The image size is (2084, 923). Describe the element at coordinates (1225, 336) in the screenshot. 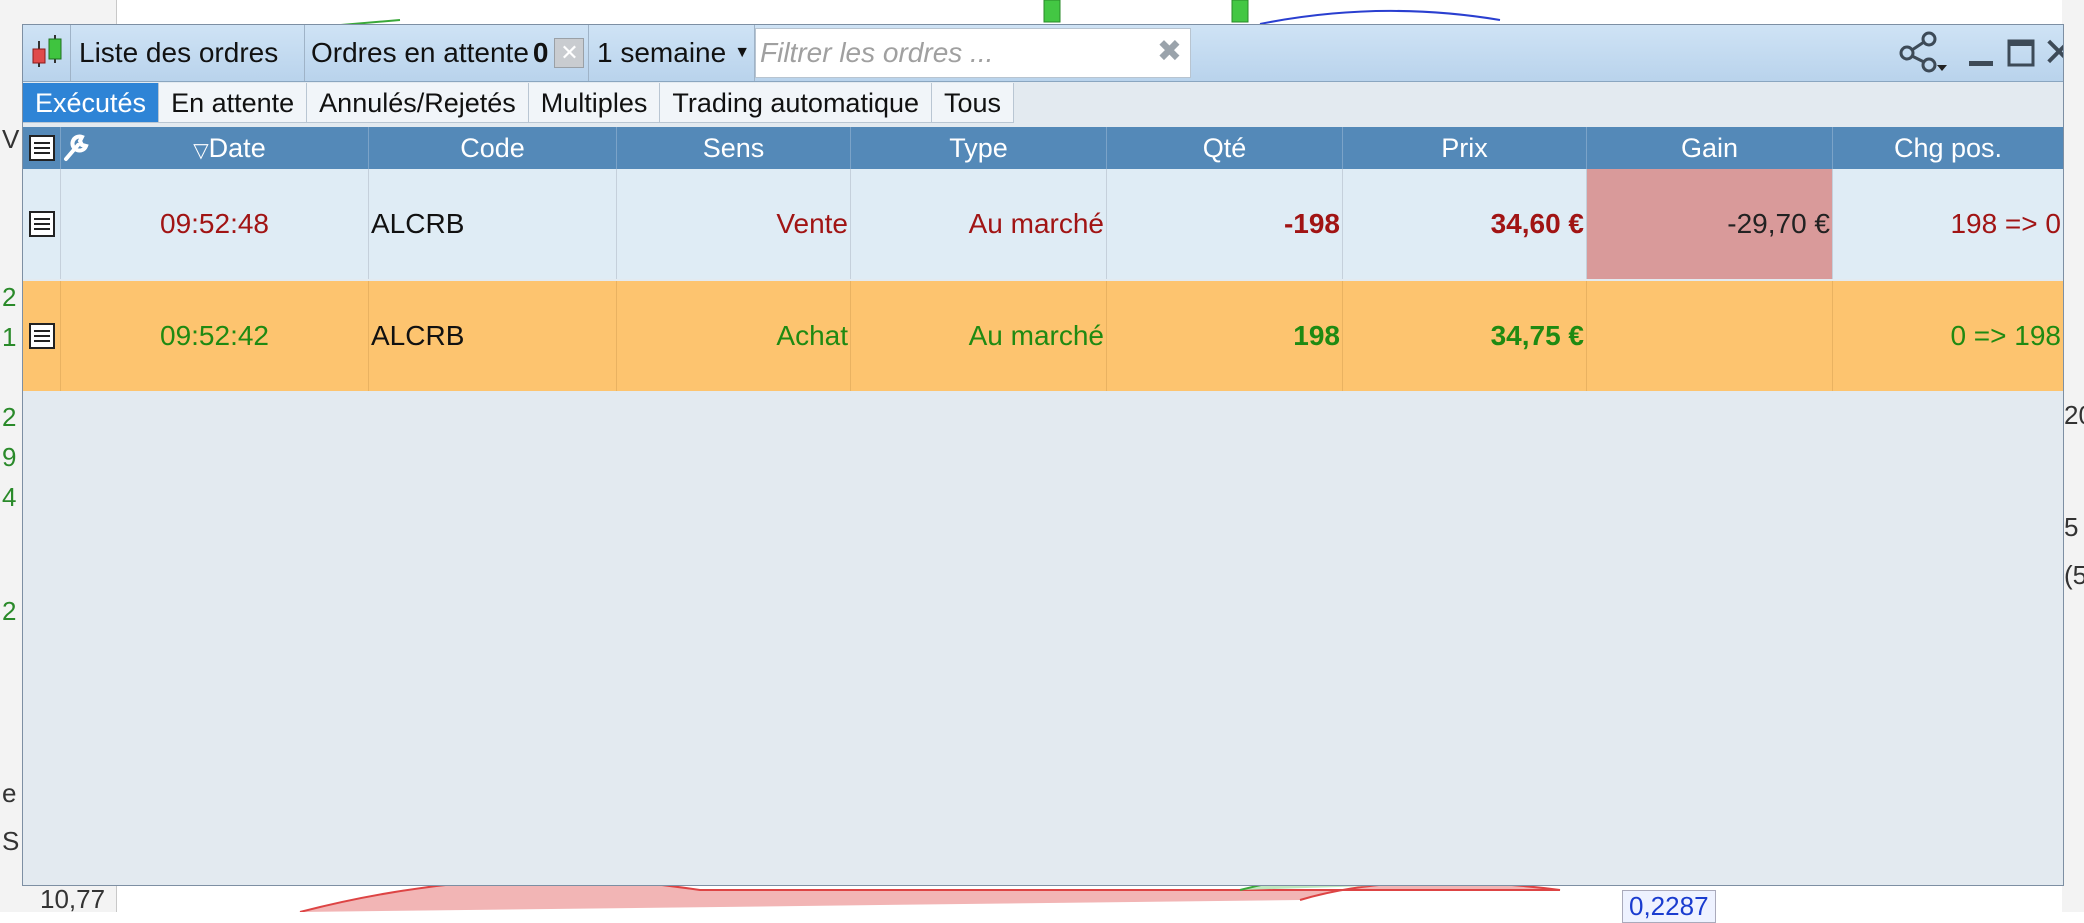

I see `cell-qte: 198` at that location.